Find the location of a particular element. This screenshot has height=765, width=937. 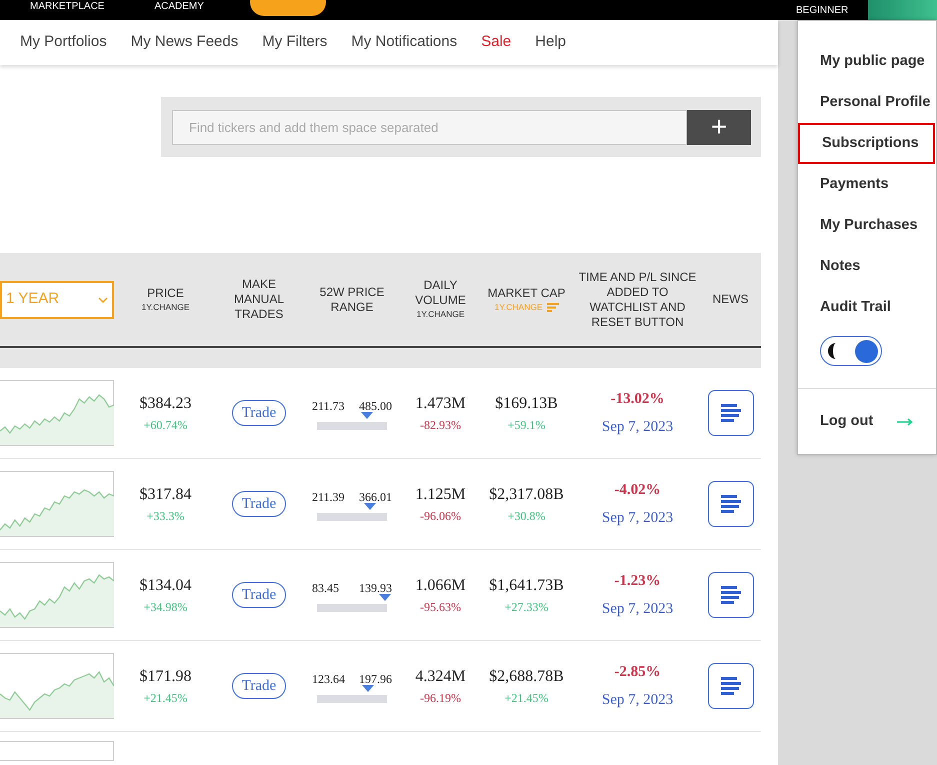

volume-text: 1.125M is located at coordinates (440, 495).